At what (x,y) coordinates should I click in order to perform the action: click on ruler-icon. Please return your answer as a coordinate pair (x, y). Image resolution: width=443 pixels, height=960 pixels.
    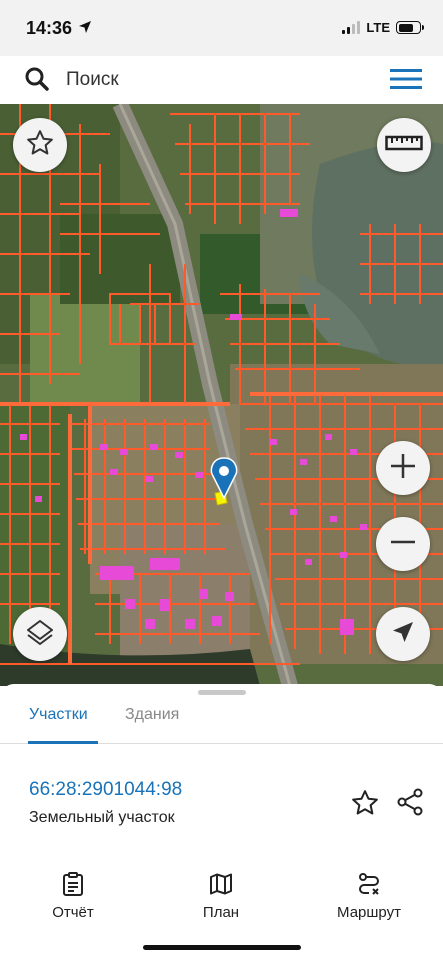
    Looking at the image, I should click on (404, 145).